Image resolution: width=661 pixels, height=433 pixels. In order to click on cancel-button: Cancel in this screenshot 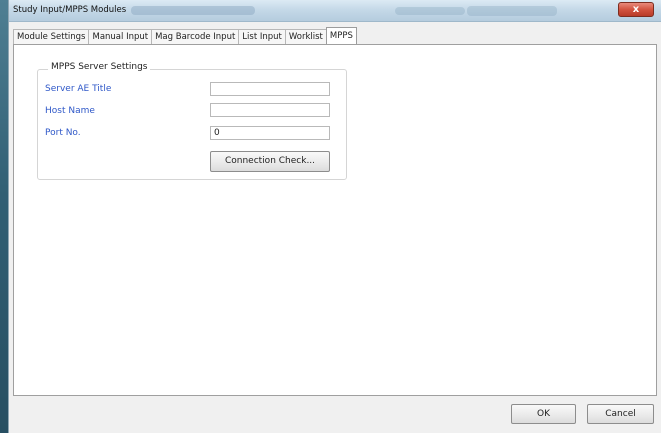, I will do `click(620, 414)`.